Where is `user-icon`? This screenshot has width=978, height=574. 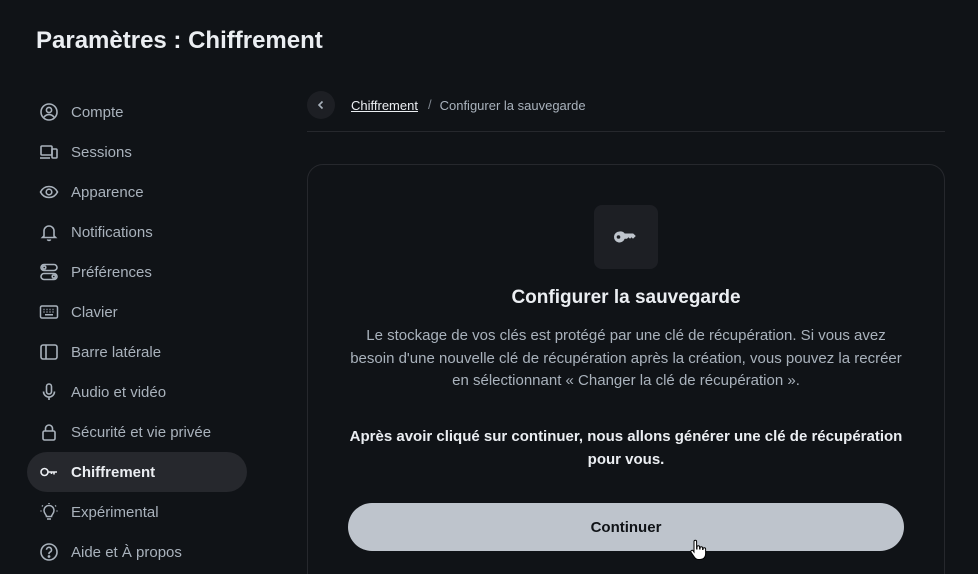 user-icon is located at coordinates (49, 112).